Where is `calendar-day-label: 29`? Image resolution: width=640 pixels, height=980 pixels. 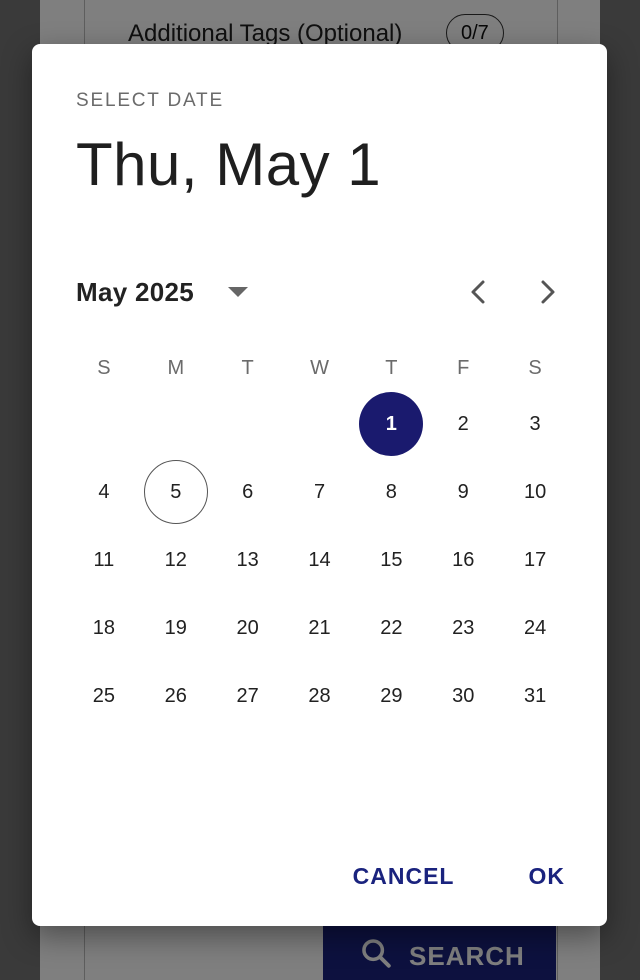 calendar-day-label: 29 is located at coordinates (391, 695).